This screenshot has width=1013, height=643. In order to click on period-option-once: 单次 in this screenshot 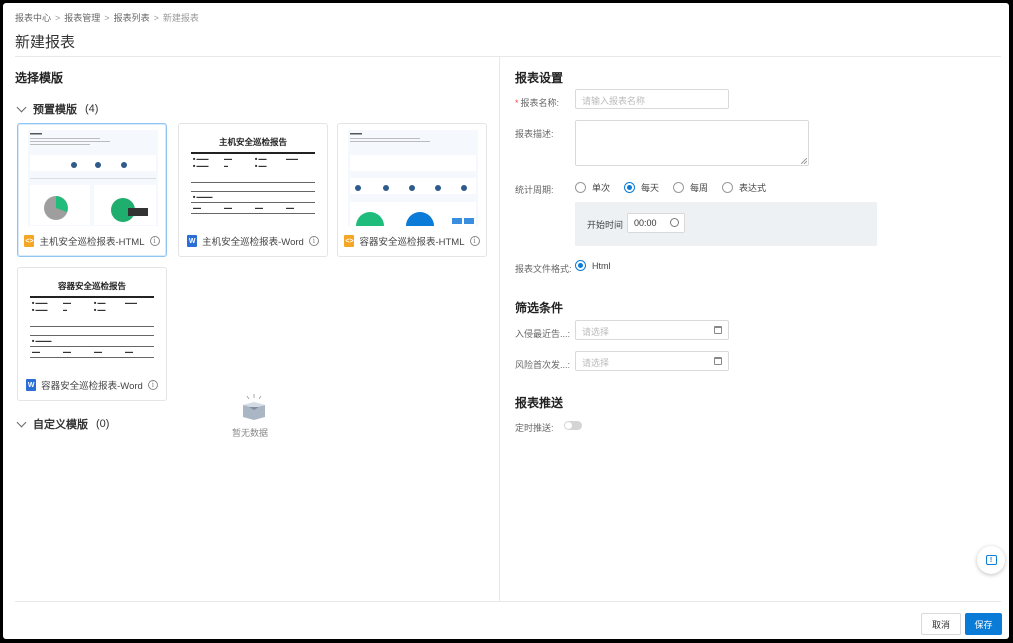, I will do `click(592, 187)`.